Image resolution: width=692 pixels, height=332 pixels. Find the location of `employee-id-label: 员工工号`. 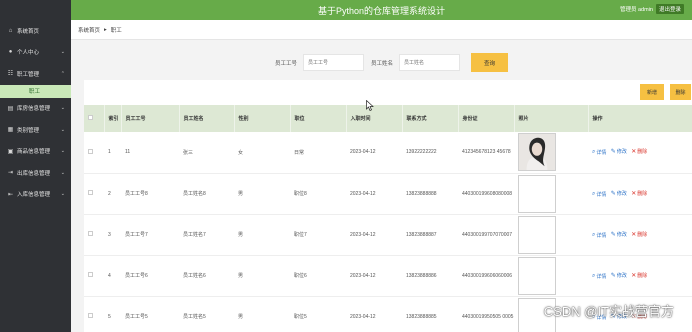

employee-id-label: 员工工号 is located at coordinates (286, 64).